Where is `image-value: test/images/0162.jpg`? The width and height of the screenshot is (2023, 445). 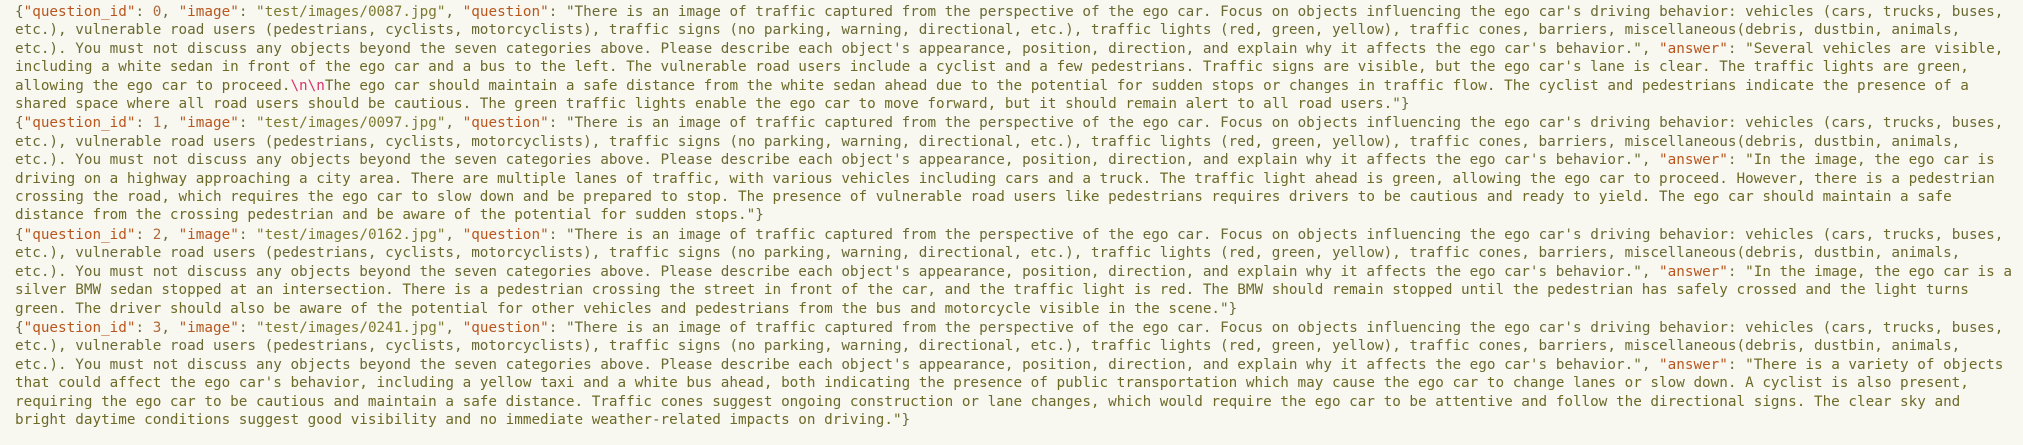
image-value: test/images/0162.jpg is located at coordinates (350, 234).